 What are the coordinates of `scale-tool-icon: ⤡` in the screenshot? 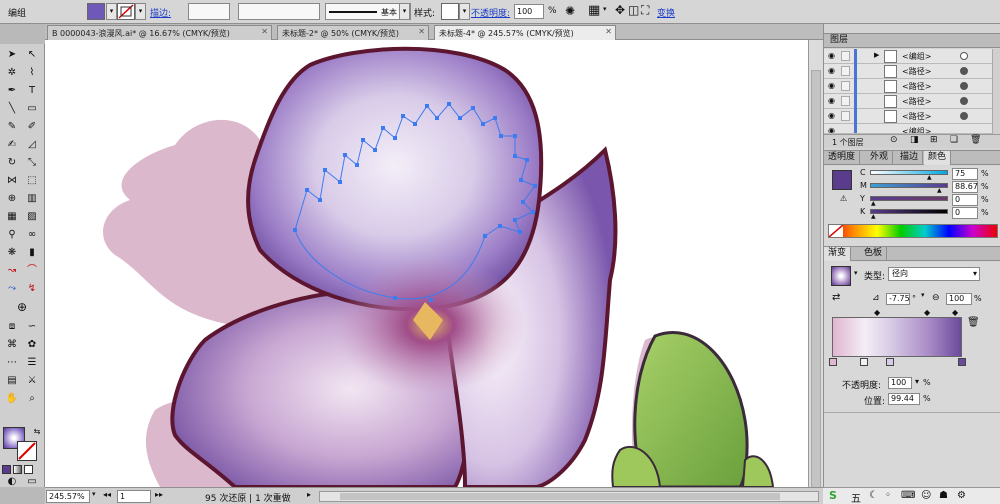 It's located at (32, 163).